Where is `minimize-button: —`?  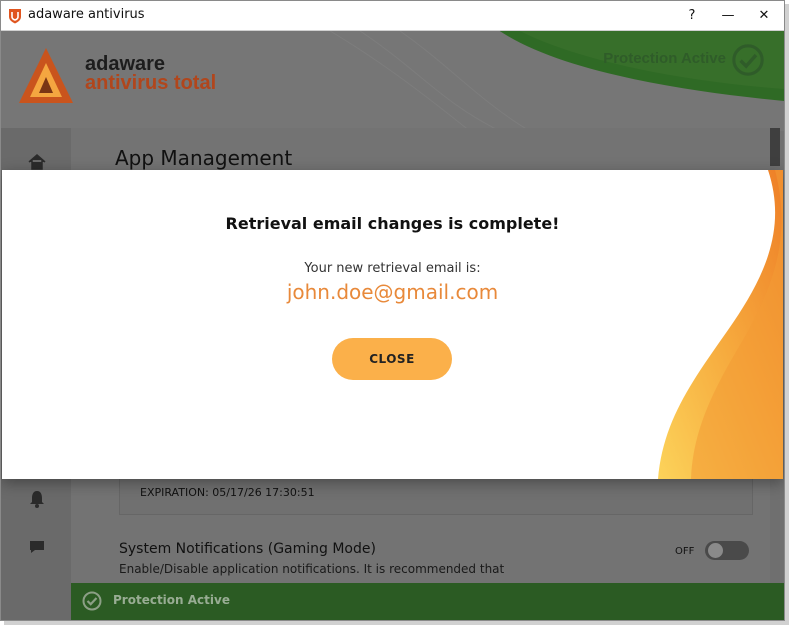 minimize-button: — is located at coordinates (728, 16).